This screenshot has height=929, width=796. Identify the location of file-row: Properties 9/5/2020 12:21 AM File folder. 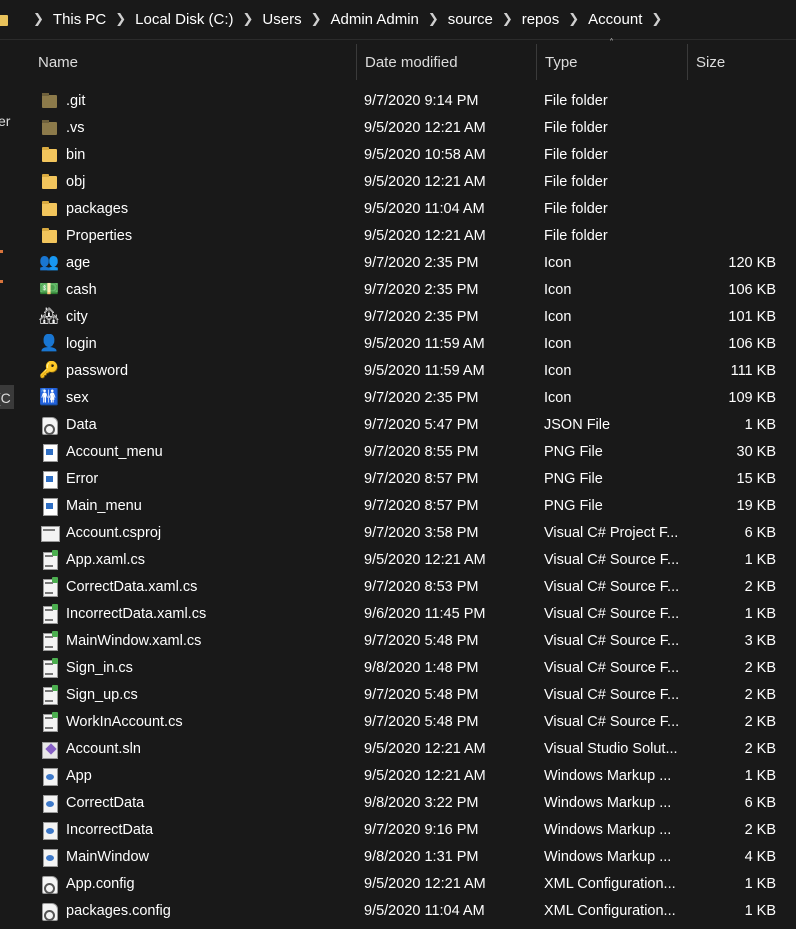
(413, 235).